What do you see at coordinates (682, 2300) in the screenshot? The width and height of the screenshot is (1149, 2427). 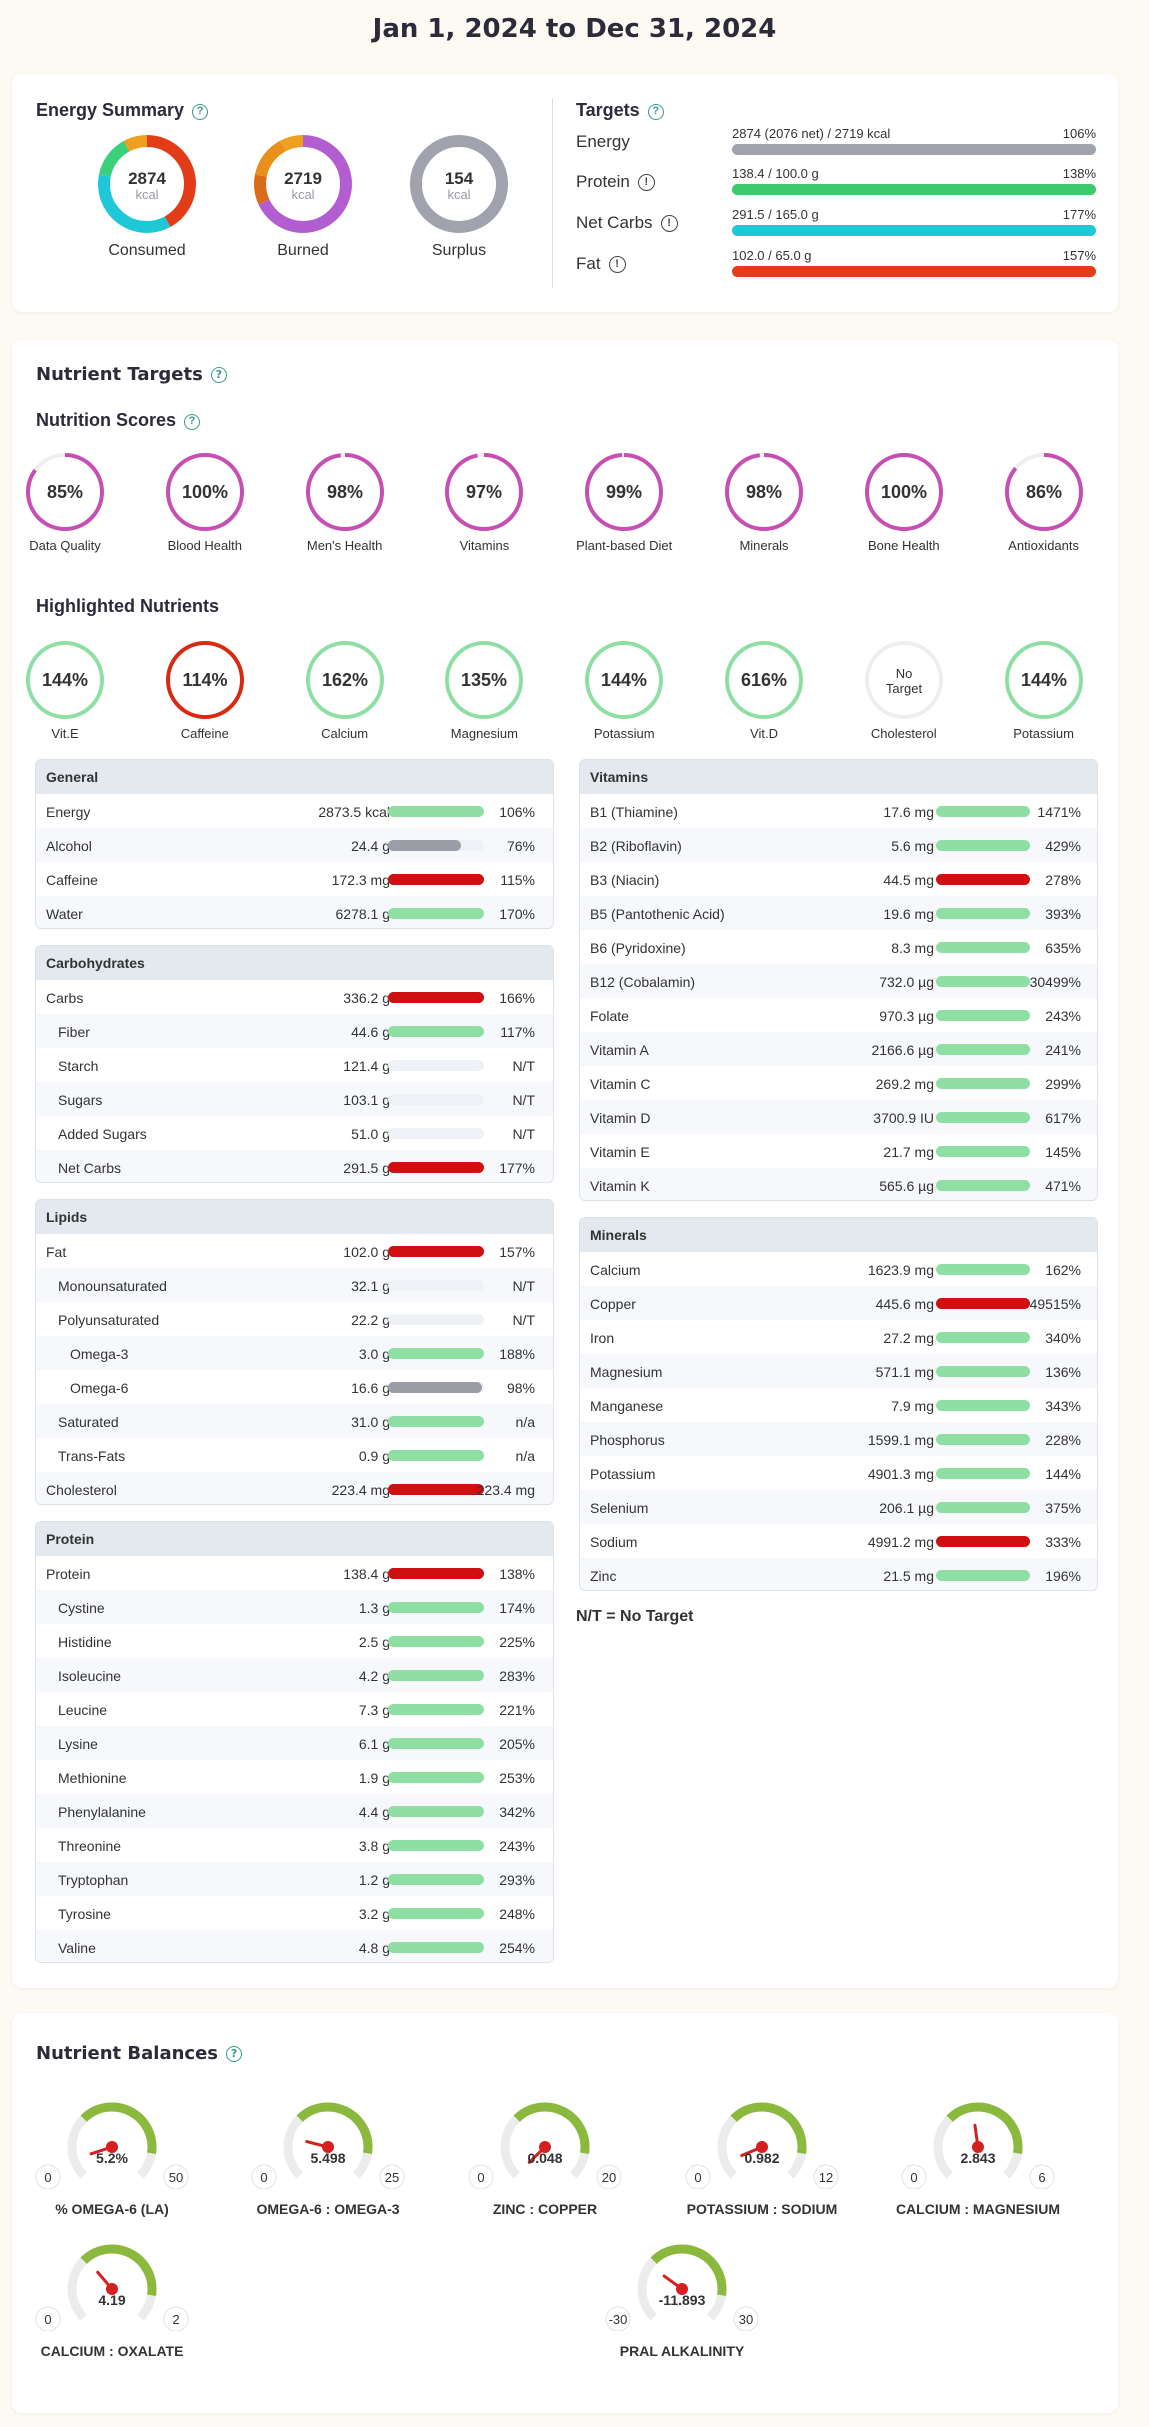 I see `gauge-value: -11.893` at bounding box center [682, 2300].